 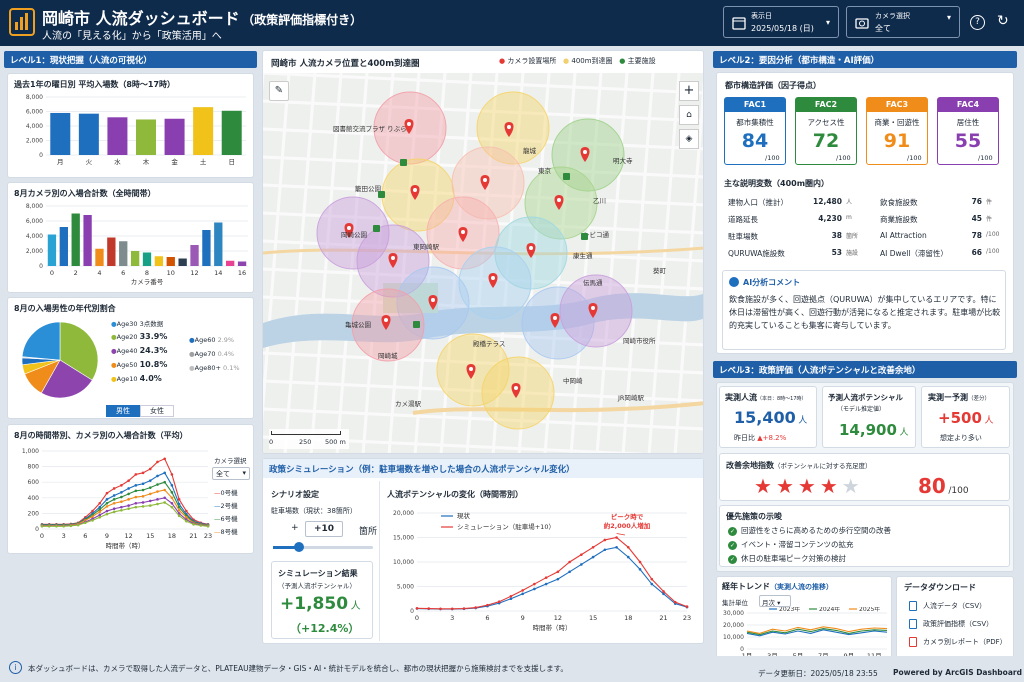 What do you see at coordinates (958, 624) in the screenshot?
I see `download-label: 政策評価指標（CSV）` at bounding box center [958, 624].